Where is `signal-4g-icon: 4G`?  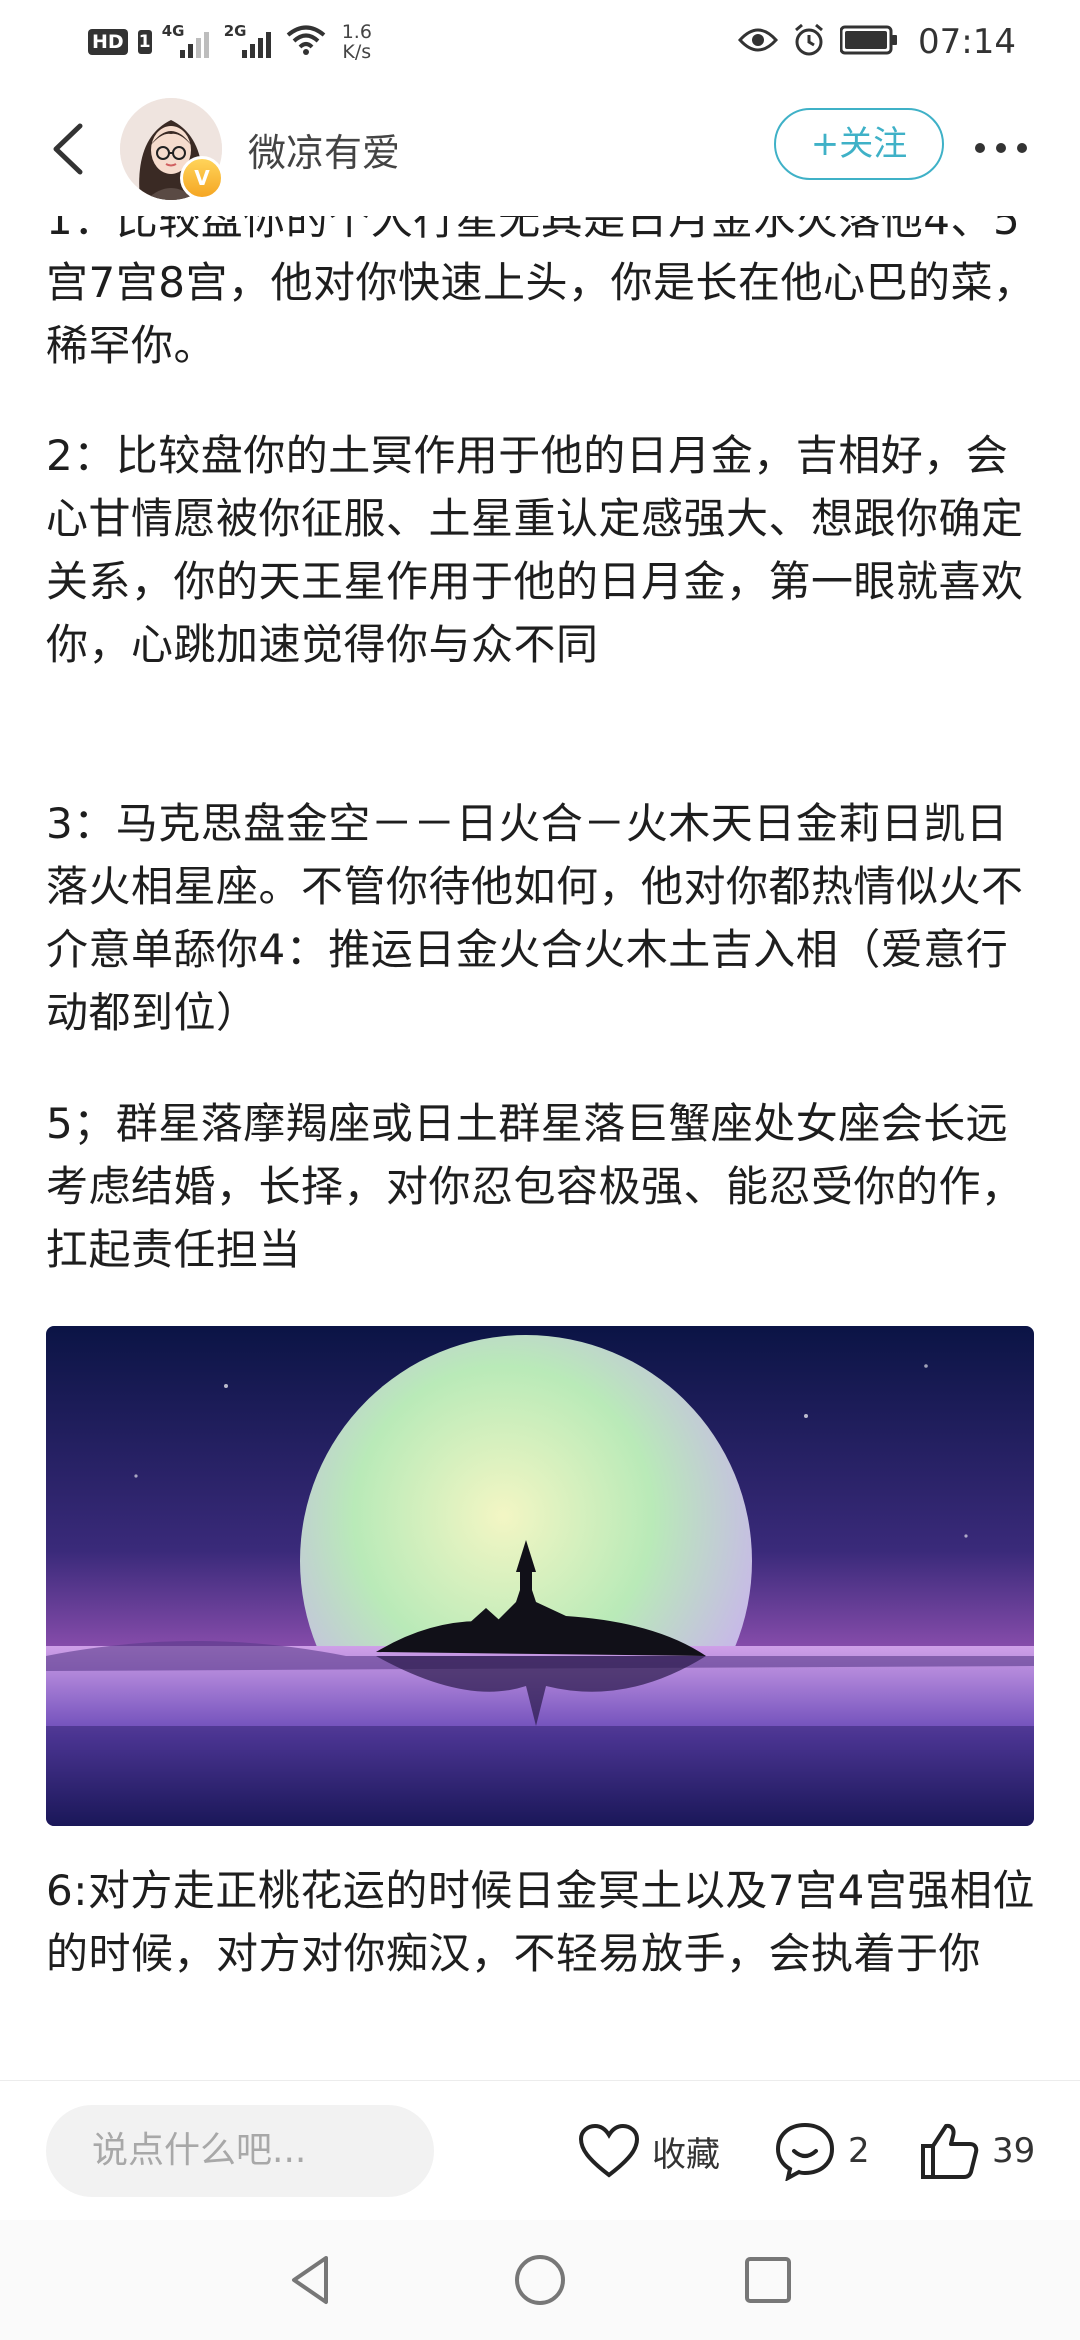
signal-4g-icon: 4G is located at coordinates (188, 41).